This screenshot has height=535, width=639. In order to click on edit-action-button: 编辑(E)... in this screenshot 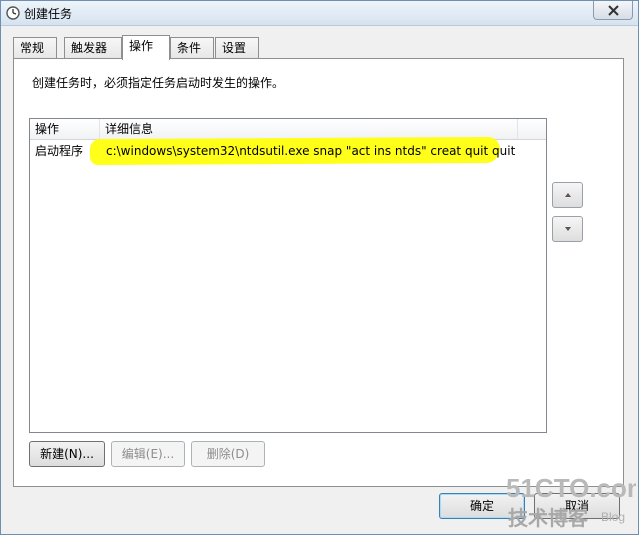, I will do `click(148, 454)`.